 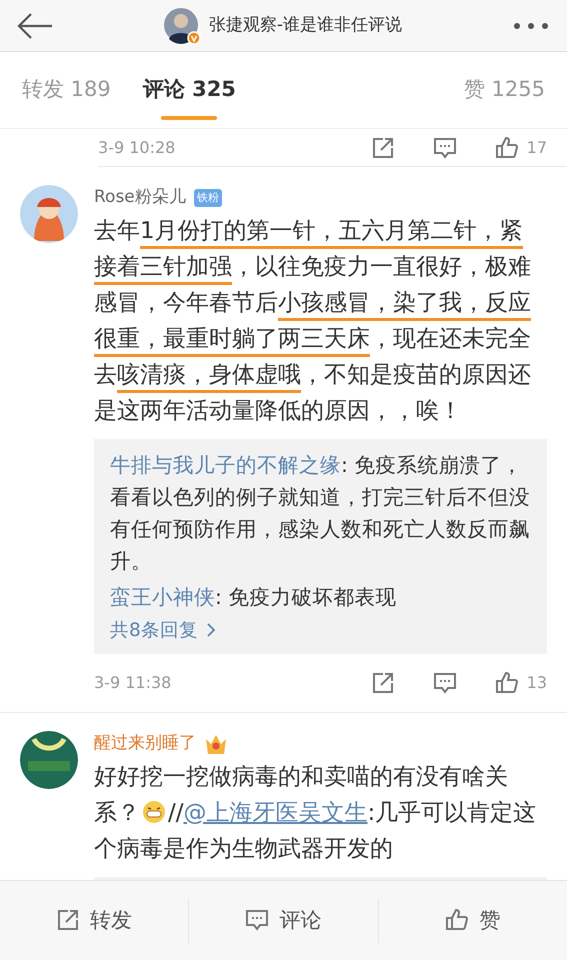 I want to click on like-count: 13, so click(x=536, y=683).